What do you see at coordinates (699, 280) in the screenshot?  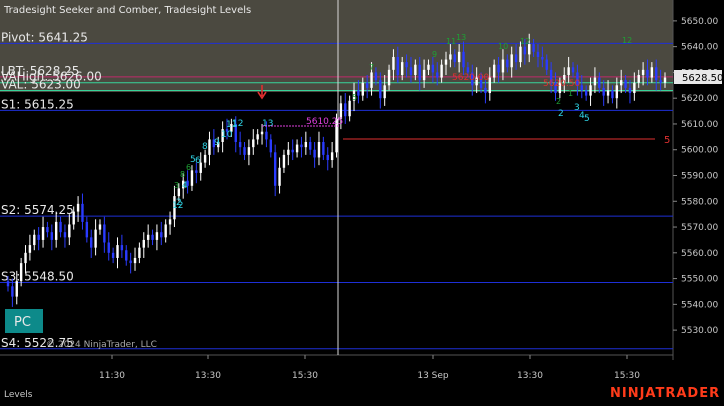 I see `y-tick-label: 5550.00` at bounding box center [699, 280].